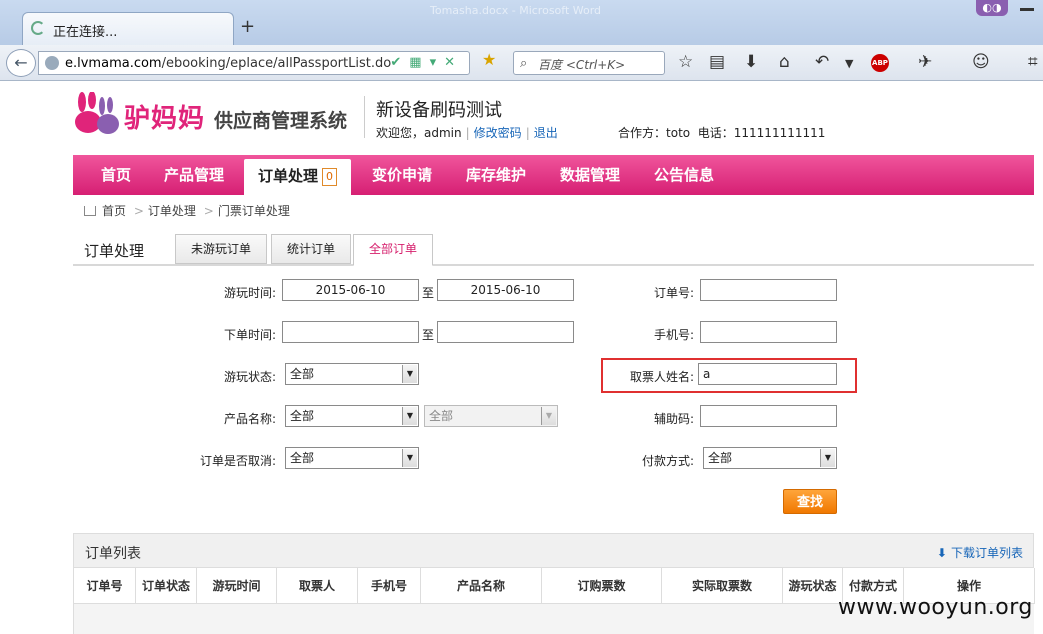  Describe the element at coordinates (980, 552) in the screenshot. I see `download-order-list-link: ⬇ 下载订单列表` at that location.